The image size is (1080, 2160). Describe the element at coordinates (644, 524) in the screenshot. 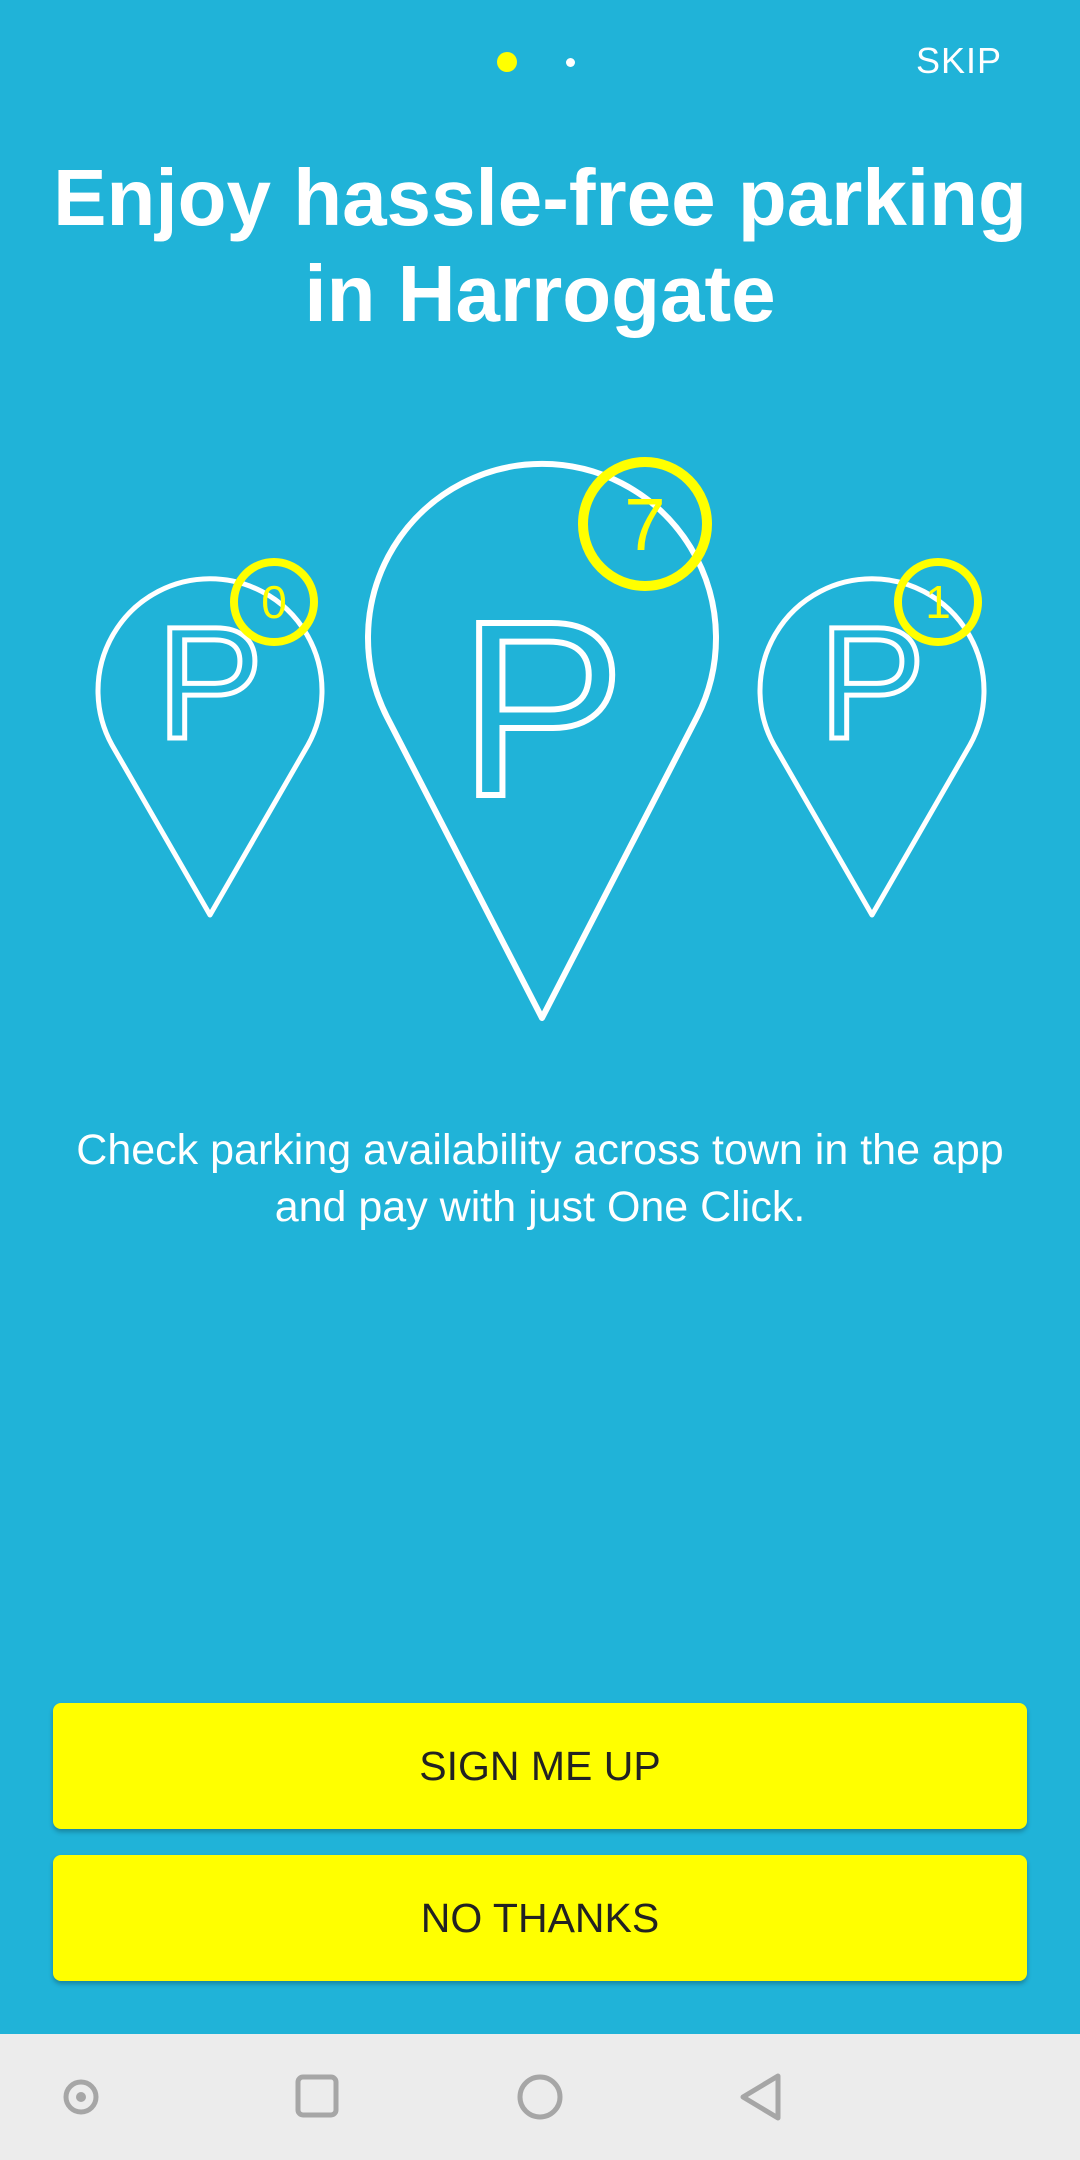

I see `pin-count-center: 7` at that location.